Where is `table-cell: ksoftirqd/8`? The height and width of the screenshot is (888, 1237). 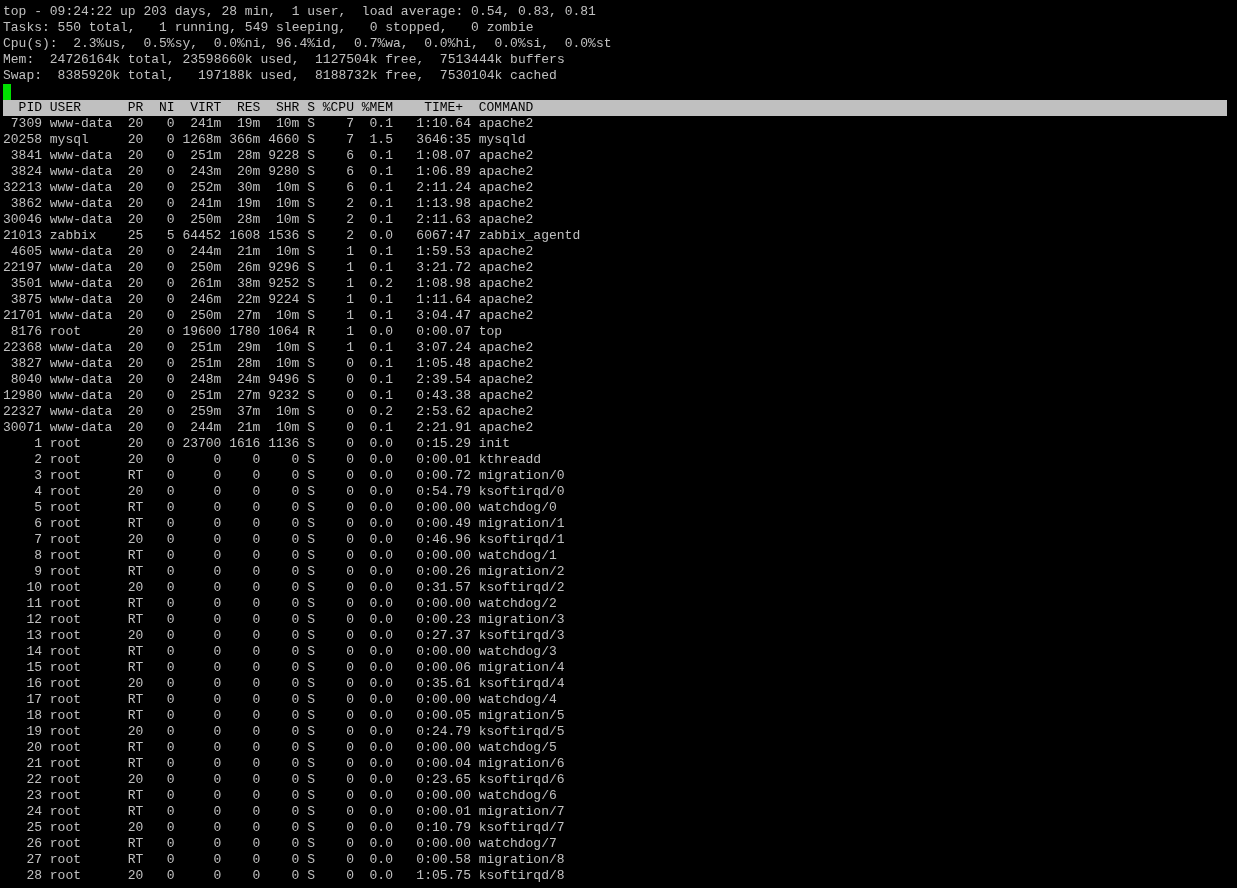
table-cell: ksoftirqd/8 is located at coordinates (521, 876).